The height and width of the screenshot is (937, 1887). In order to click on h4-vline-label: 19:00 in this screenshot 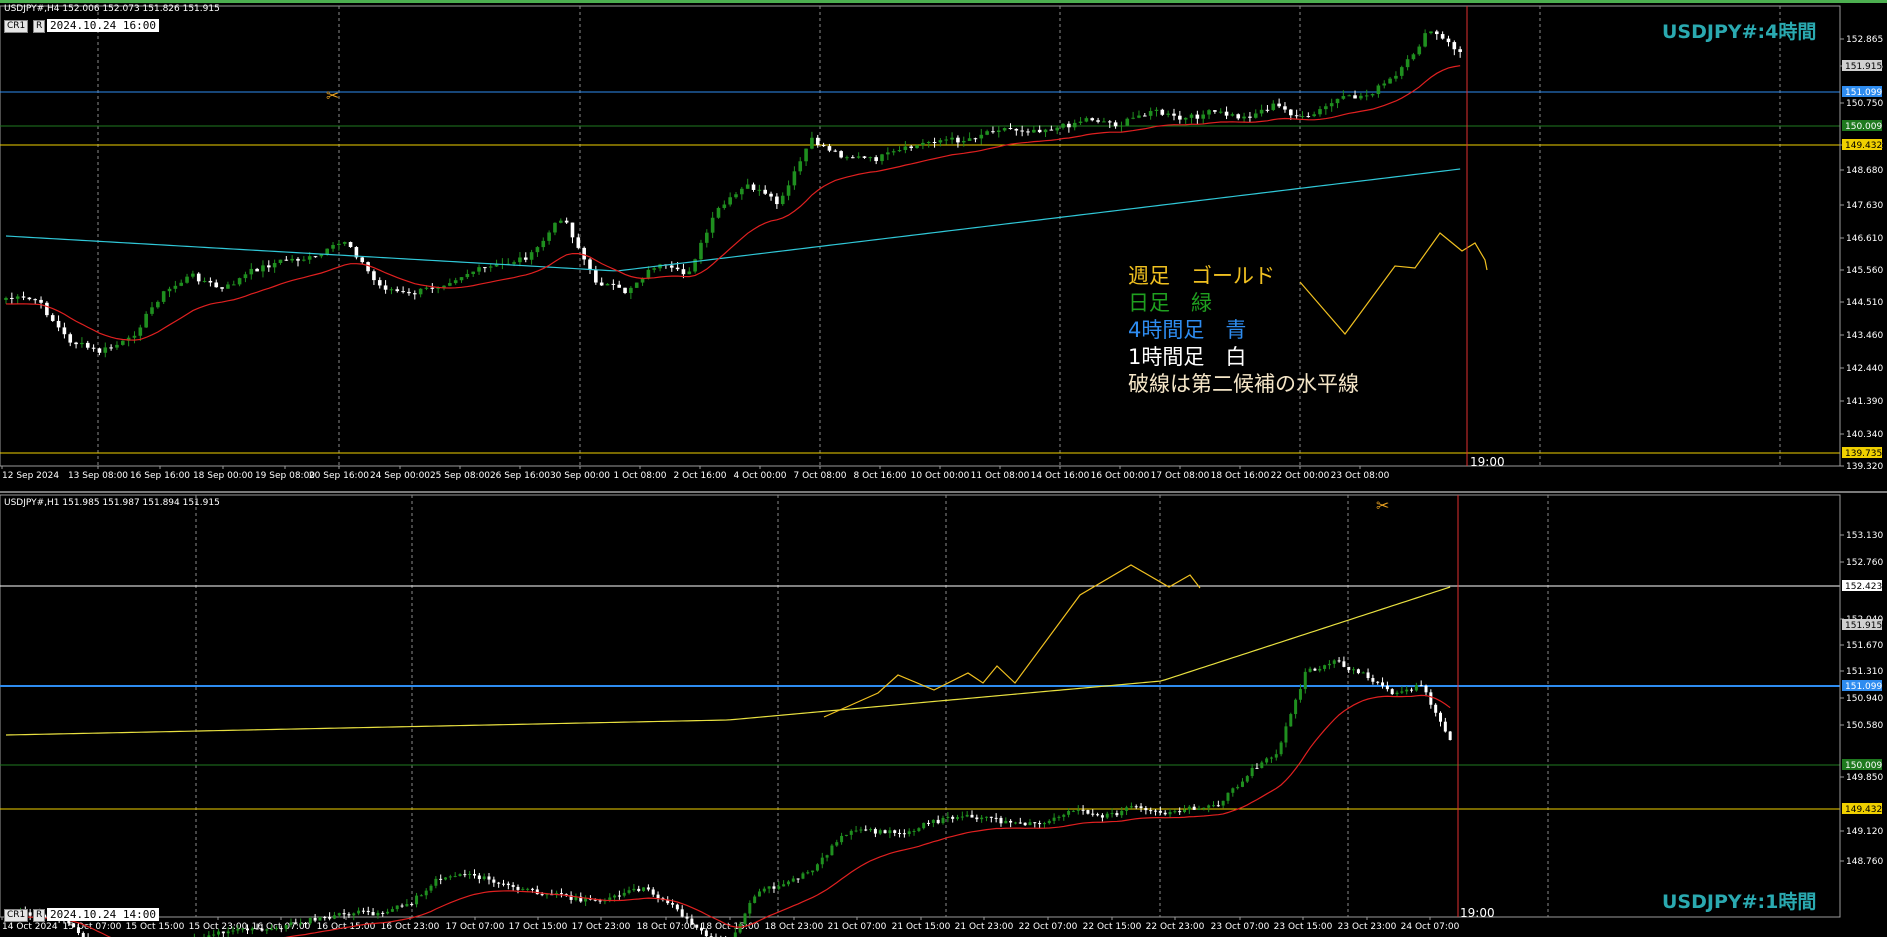, I will do `click(1487, 462)`.